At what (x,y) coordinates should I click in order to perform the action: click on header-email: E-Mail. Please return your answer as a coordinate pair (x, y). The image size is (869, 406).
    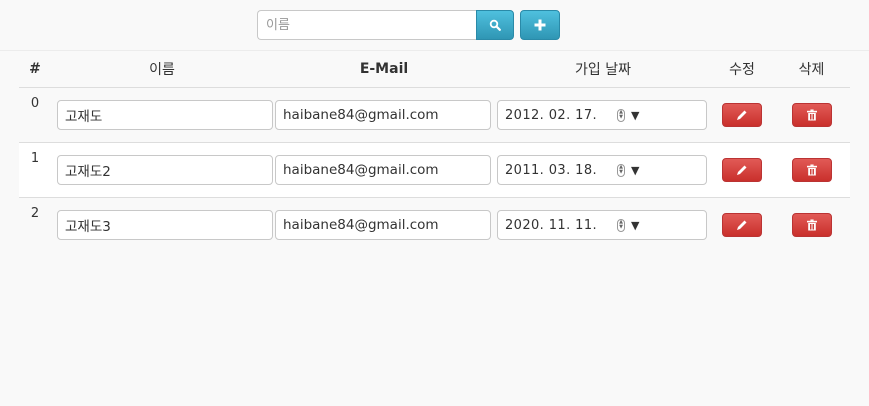
    Looking at the image, I should click on (384, 69).